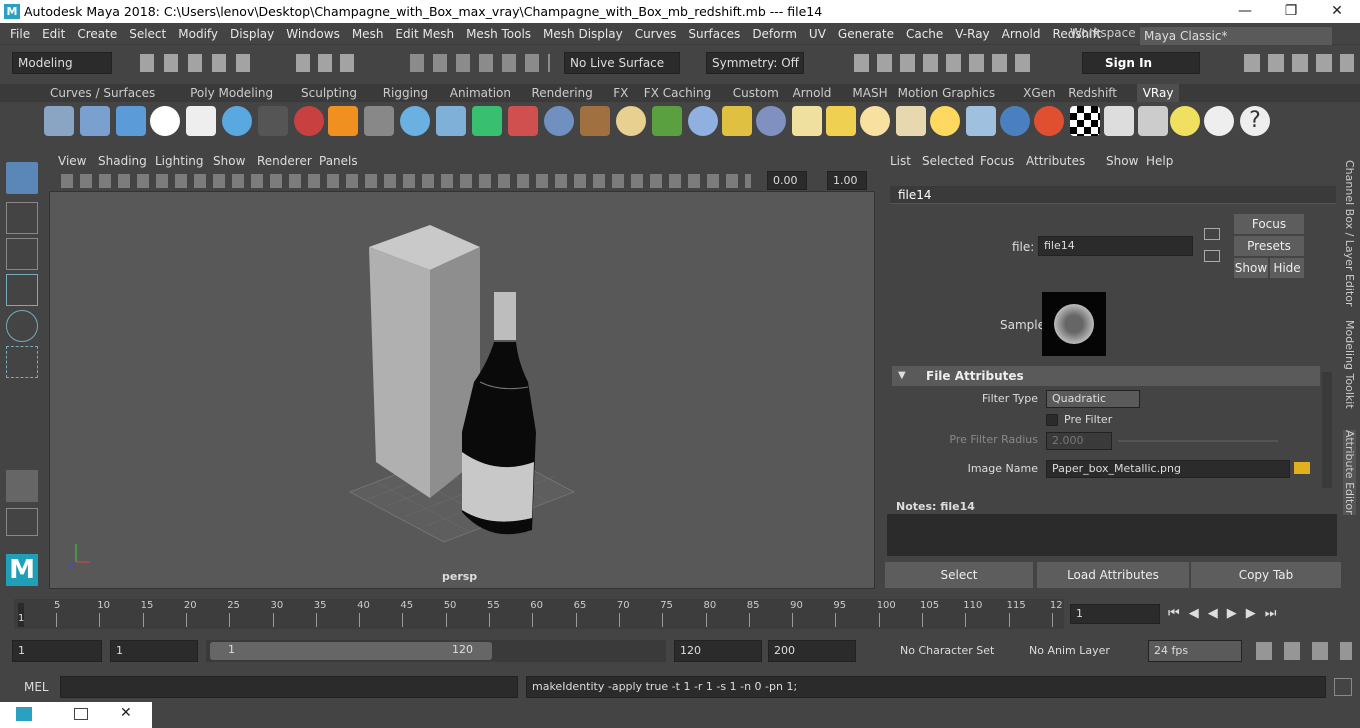  Describe the element at coordinates (229, 161) in the screenshot. I see `viewport-menu-show: Show` at that location.